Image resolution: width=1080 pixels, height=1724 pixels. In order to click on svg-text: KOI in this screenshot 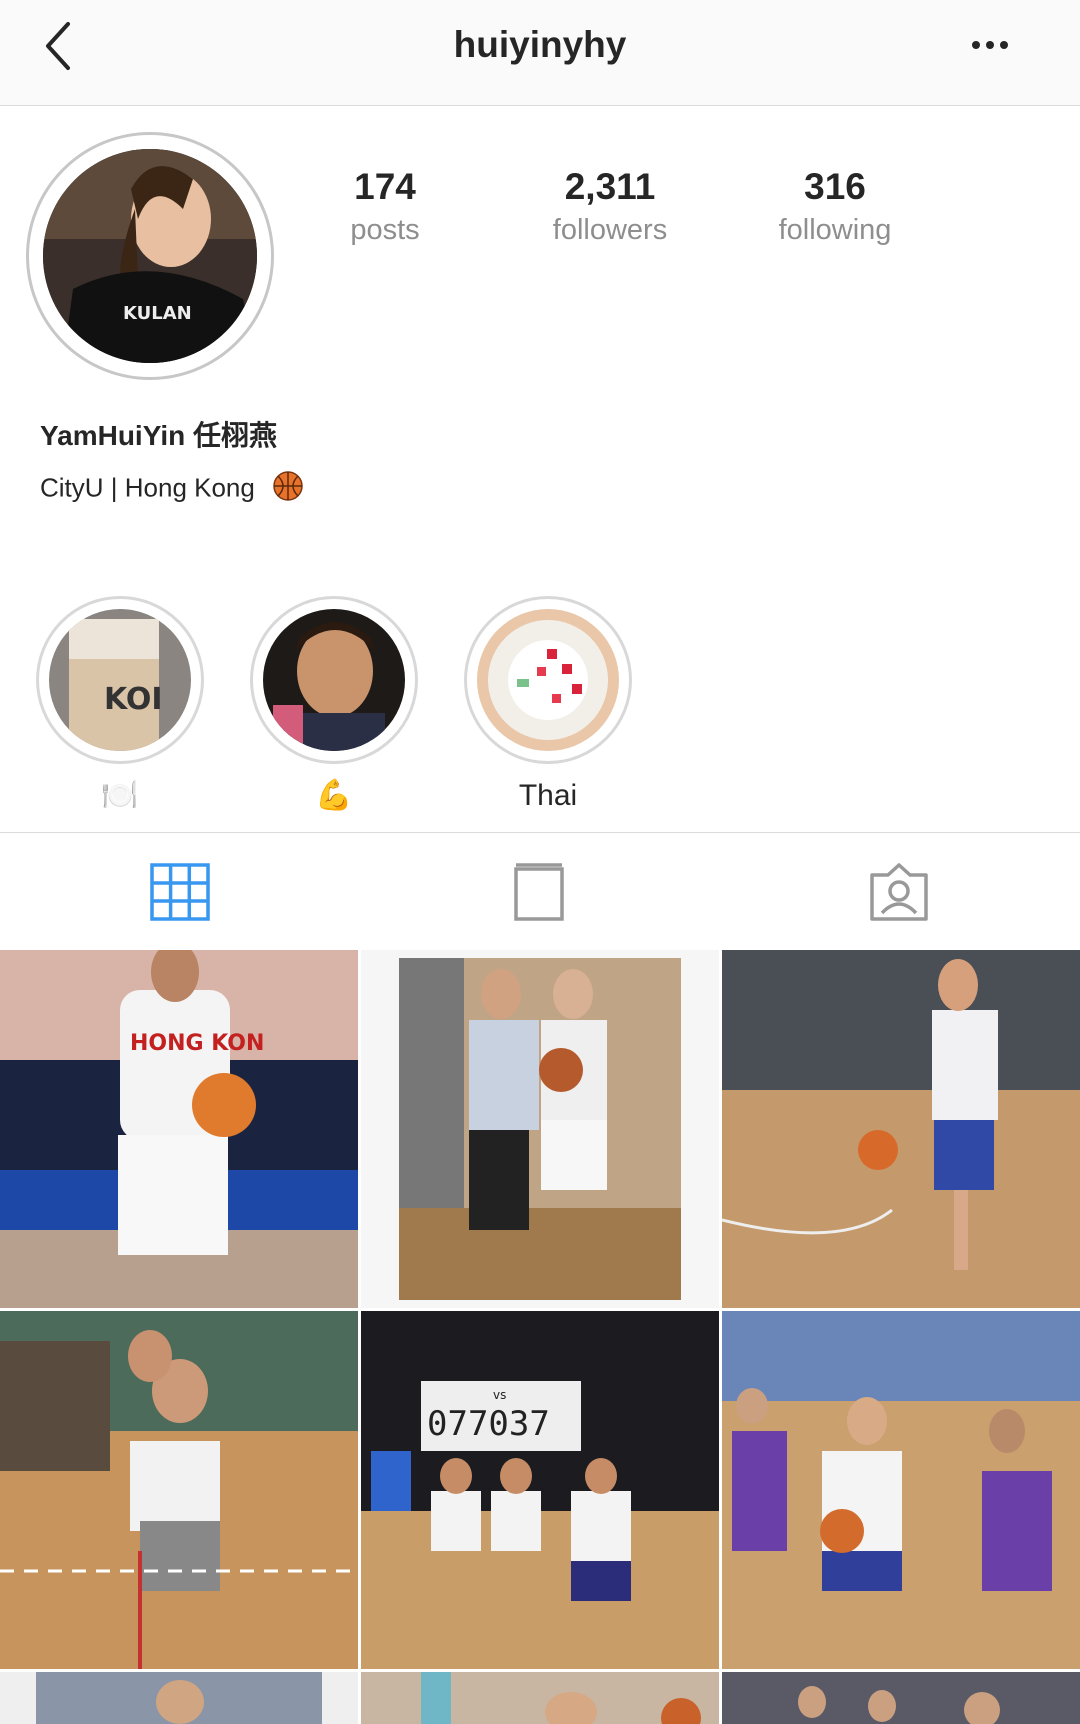, I will do `click(133, 699)`.